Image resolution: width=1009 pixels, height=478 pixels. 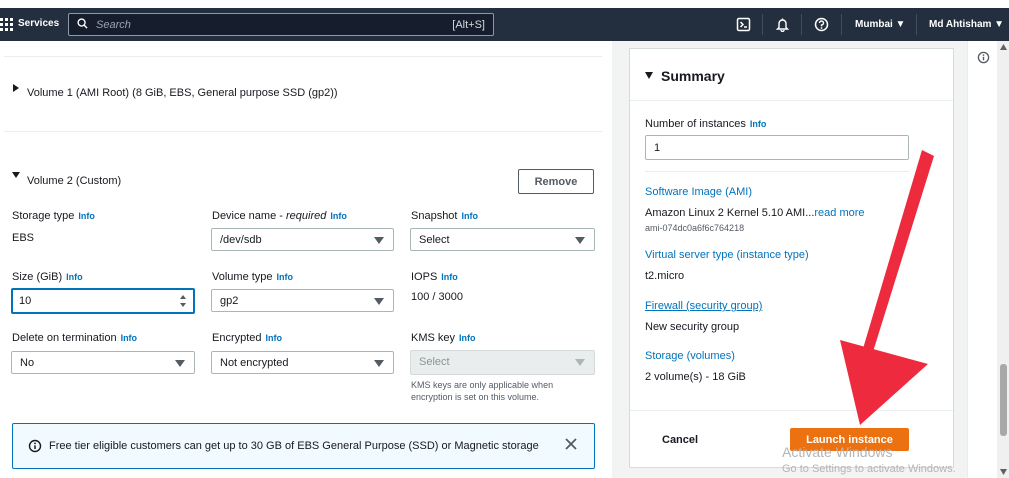 What do you see at coordinates (966, 24) in the screenshot?
I see `account-menu: Md Ahtisham ▼` at bounding box center [966, 24].